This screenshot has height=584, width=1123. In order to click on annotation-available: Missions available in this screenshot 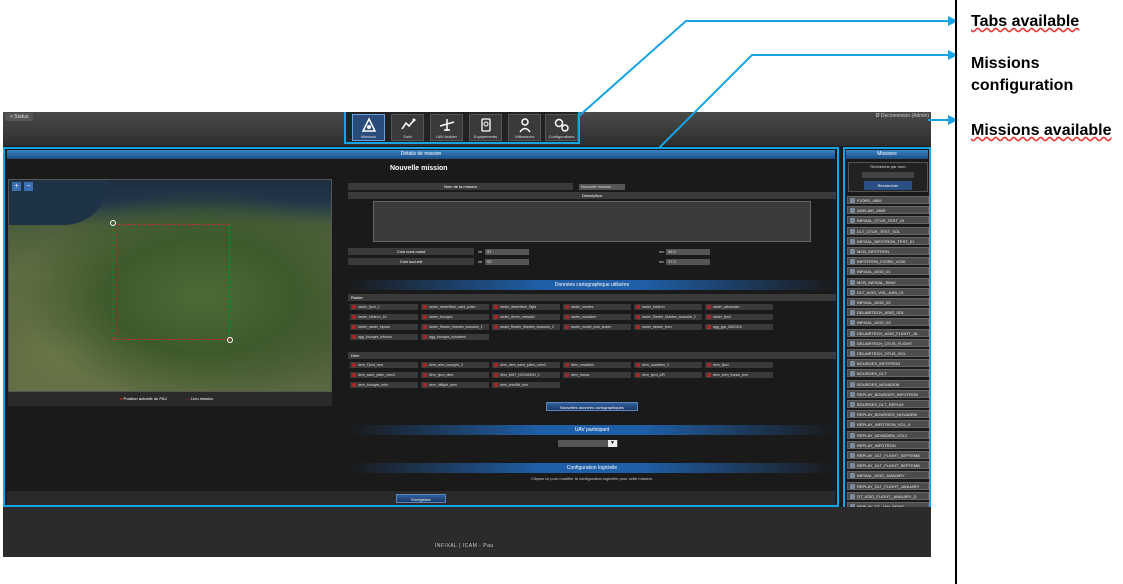, I will do `click(1041, 131)`.